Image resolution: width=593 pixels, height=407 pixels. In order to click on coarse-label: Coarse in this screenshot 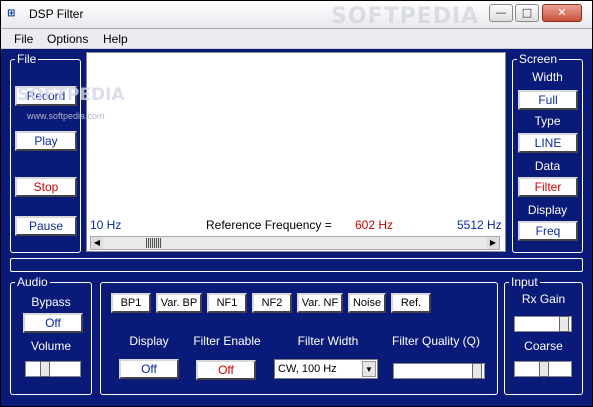, I will do `click(543, 346)`.